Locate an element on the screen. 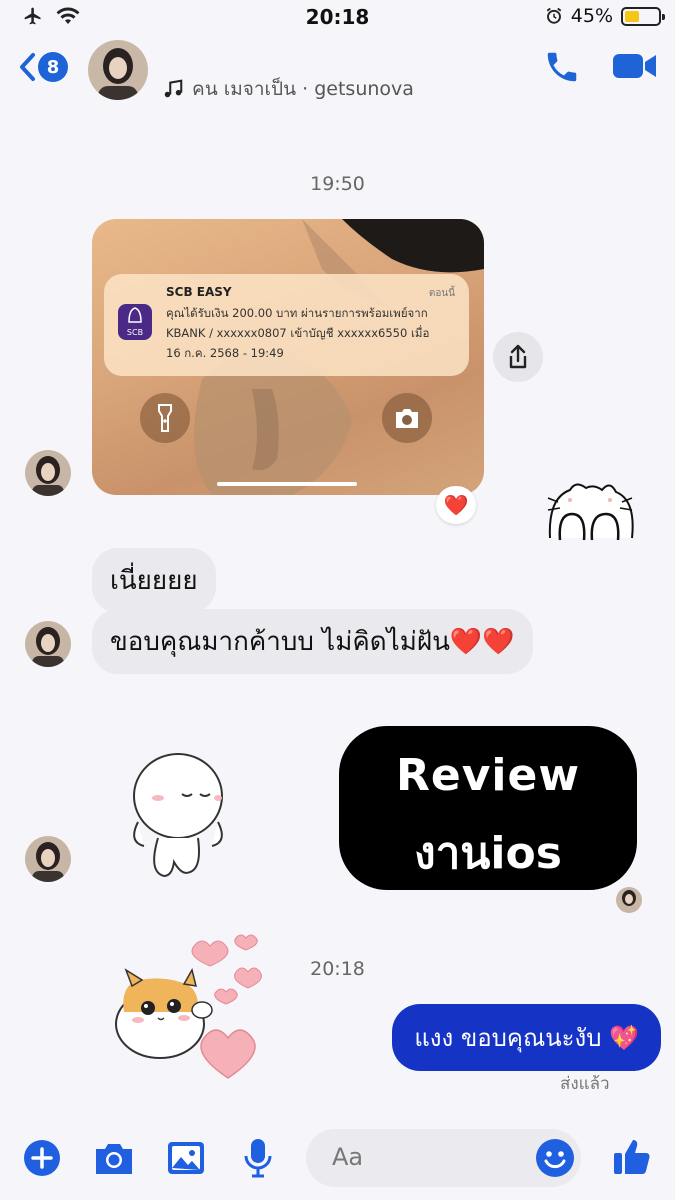 The height and width of the screenshot is (1200, 675). alarm-icon is located at coordinates (554, 15).